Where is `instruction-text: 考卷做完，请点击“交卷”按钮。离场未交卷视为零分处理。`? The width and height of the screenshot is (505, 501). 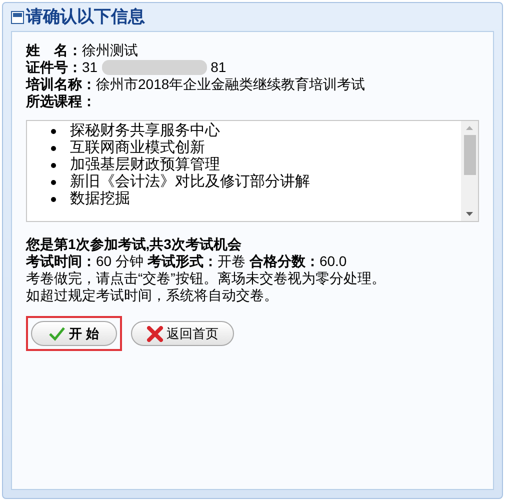
instruction-text: 考卷做完，请点击“交卷”按钮。离场未交卷视为零分处理。 is located at coordinates (206, 278).